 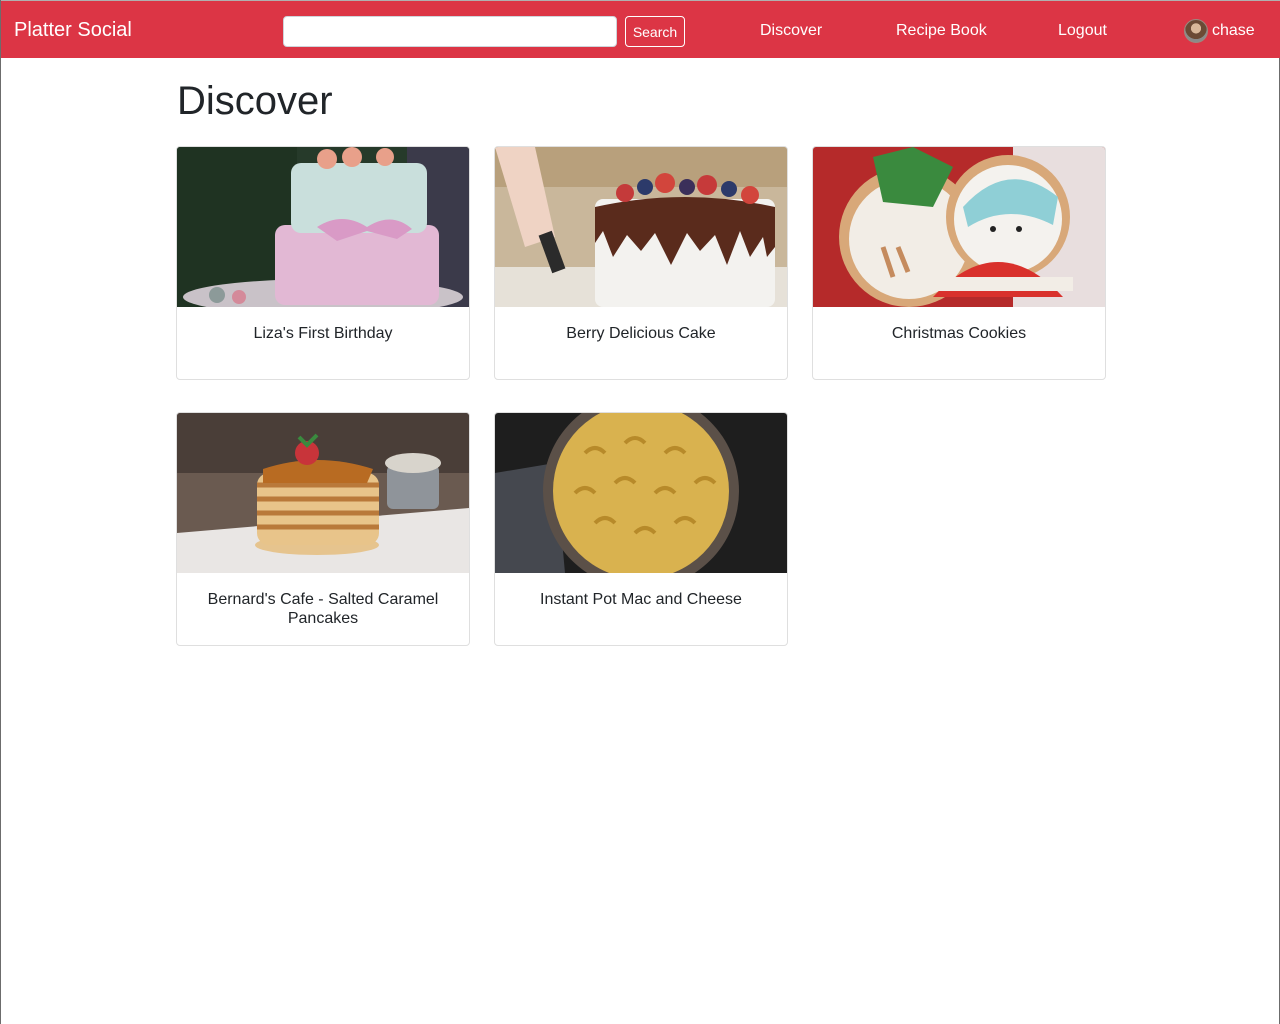 What do you see at coordinates (655, 31) in the screenshot?
I see `search-button: Search` at bounding box center [655, 31].